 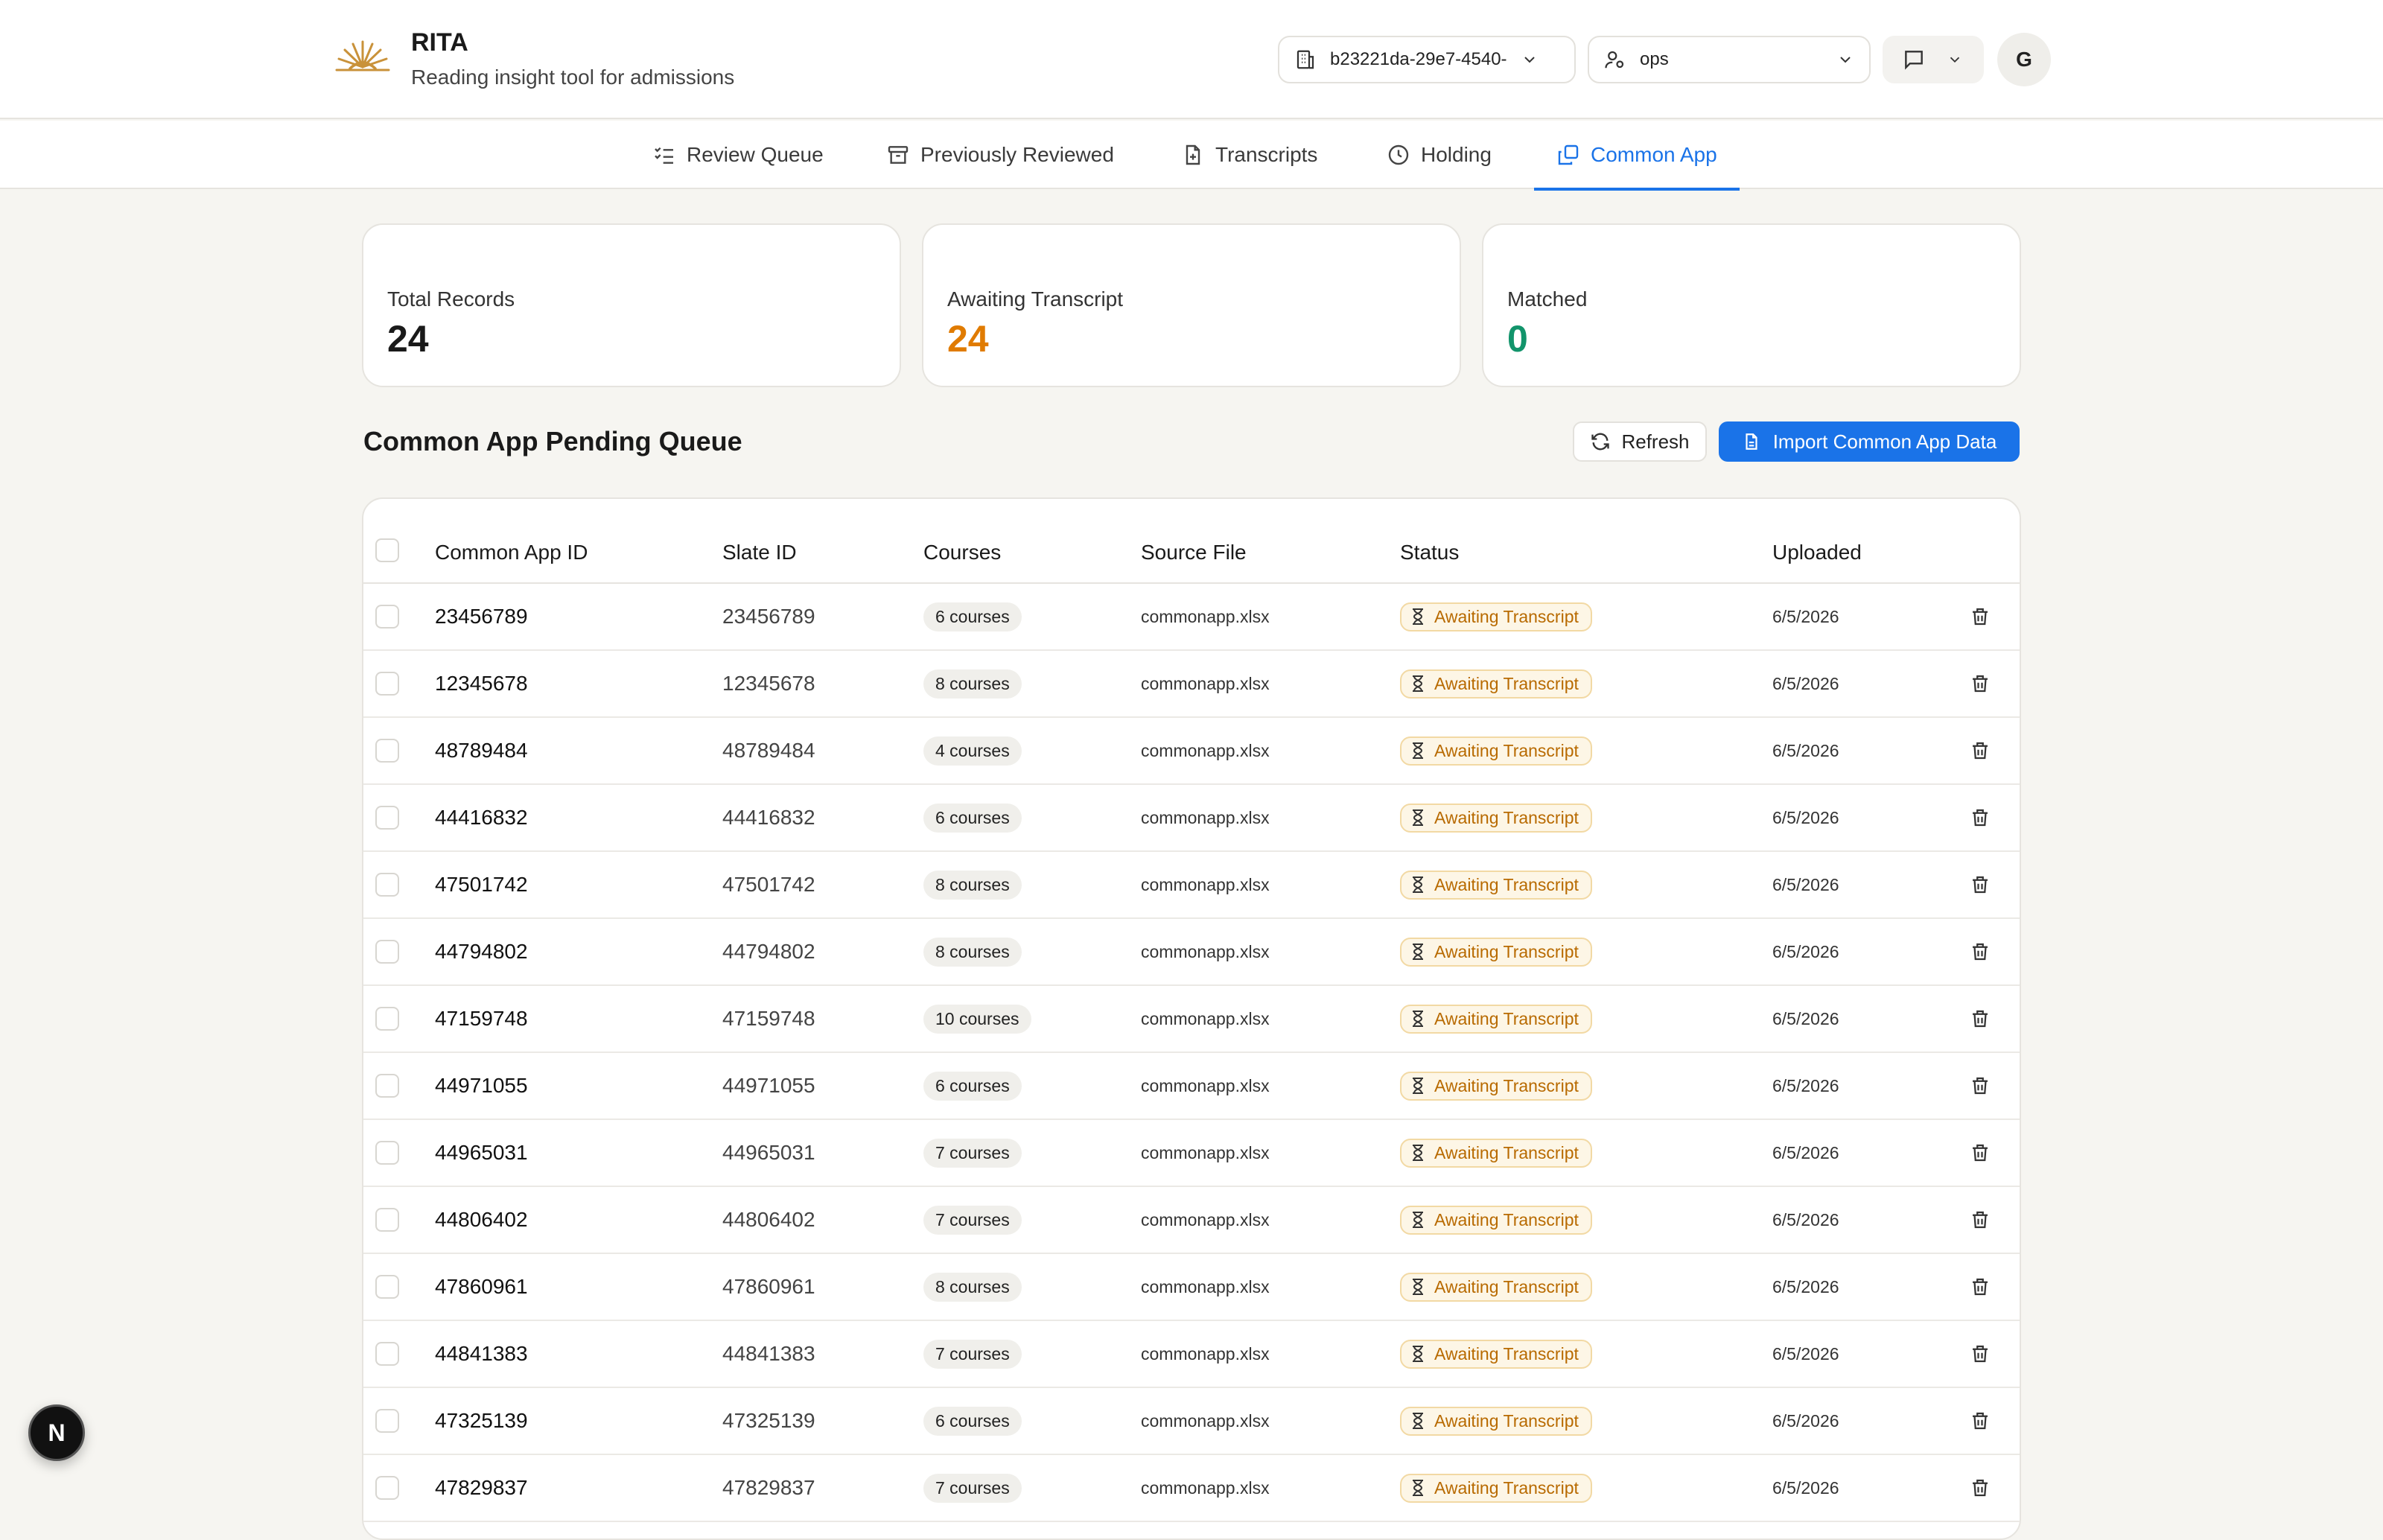 I want to click on courses-badge: 7 courses, so click(x=972, y=1354).